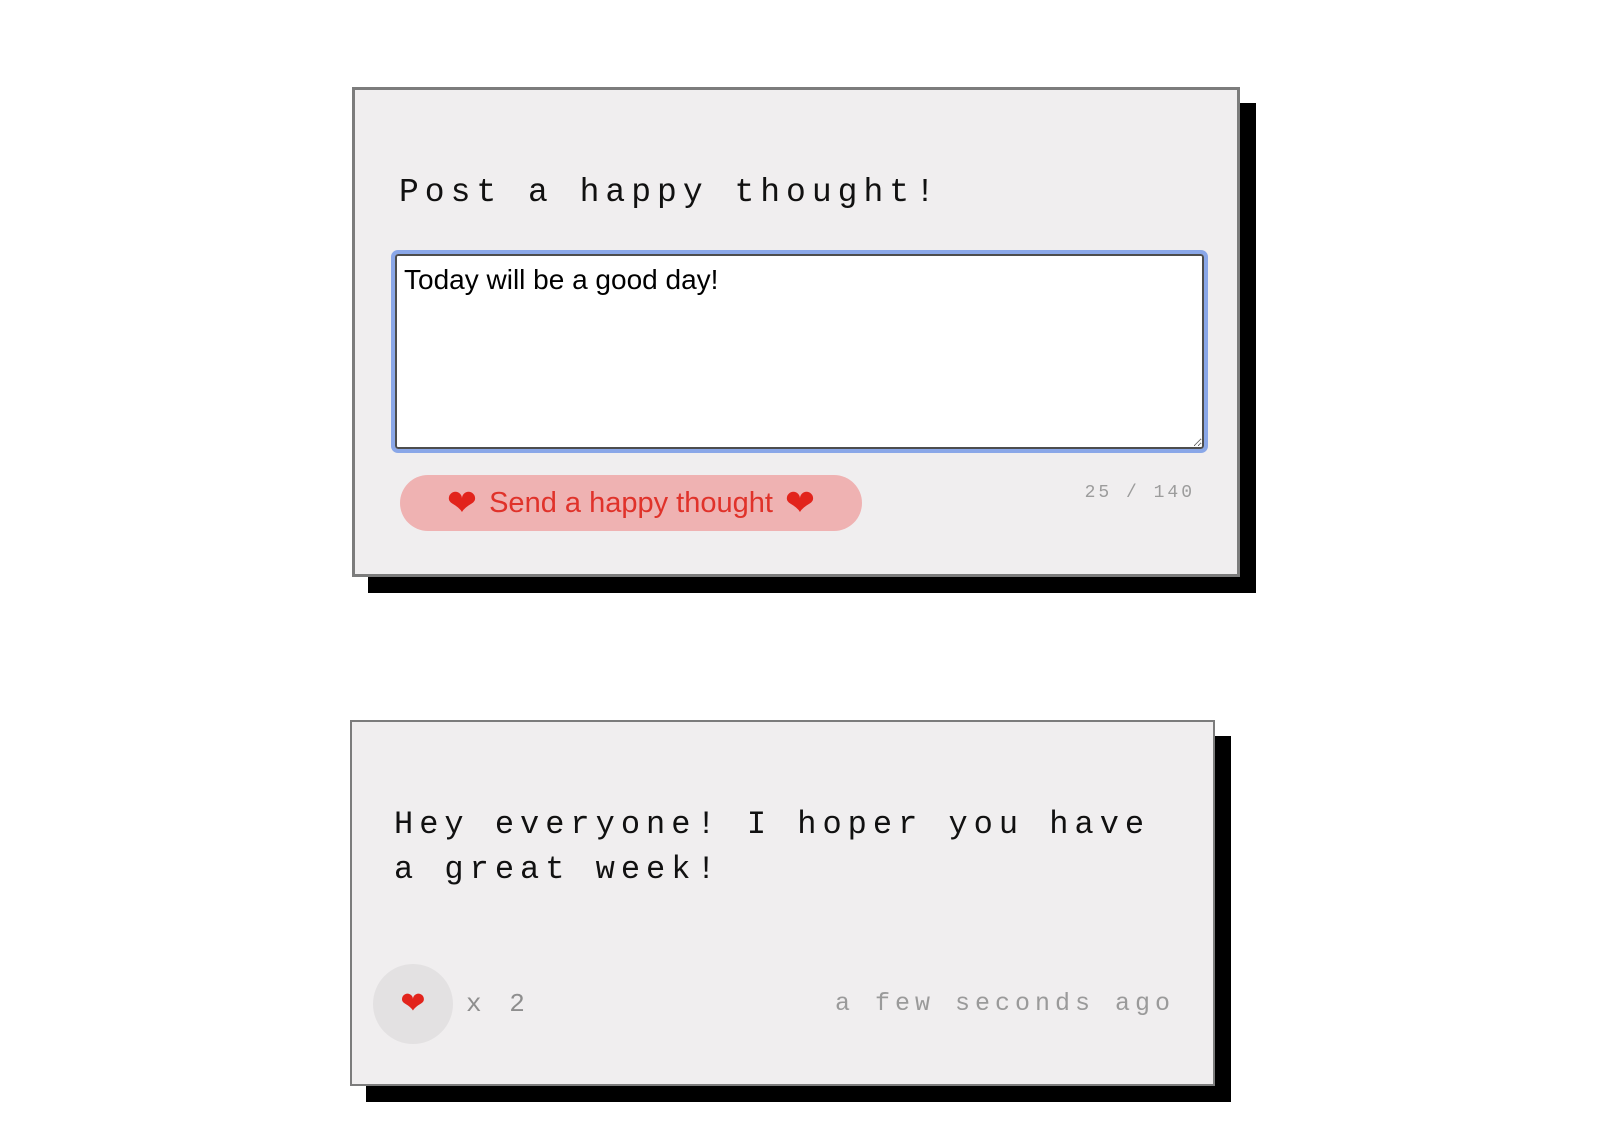 This screenshot has height=1138, width=1602. I want to click on like-button: ❤, so click(413, 1004).